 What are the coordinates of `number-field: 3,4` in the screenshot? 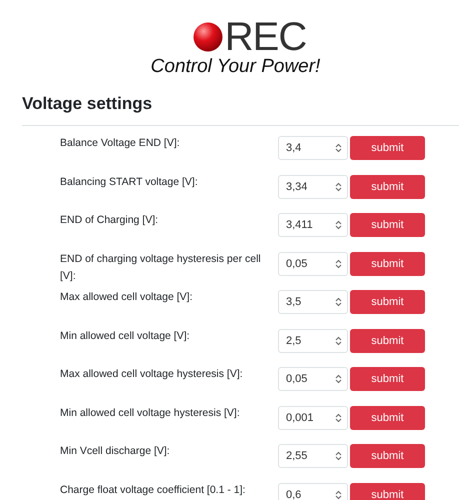 It's located at (313, 148).